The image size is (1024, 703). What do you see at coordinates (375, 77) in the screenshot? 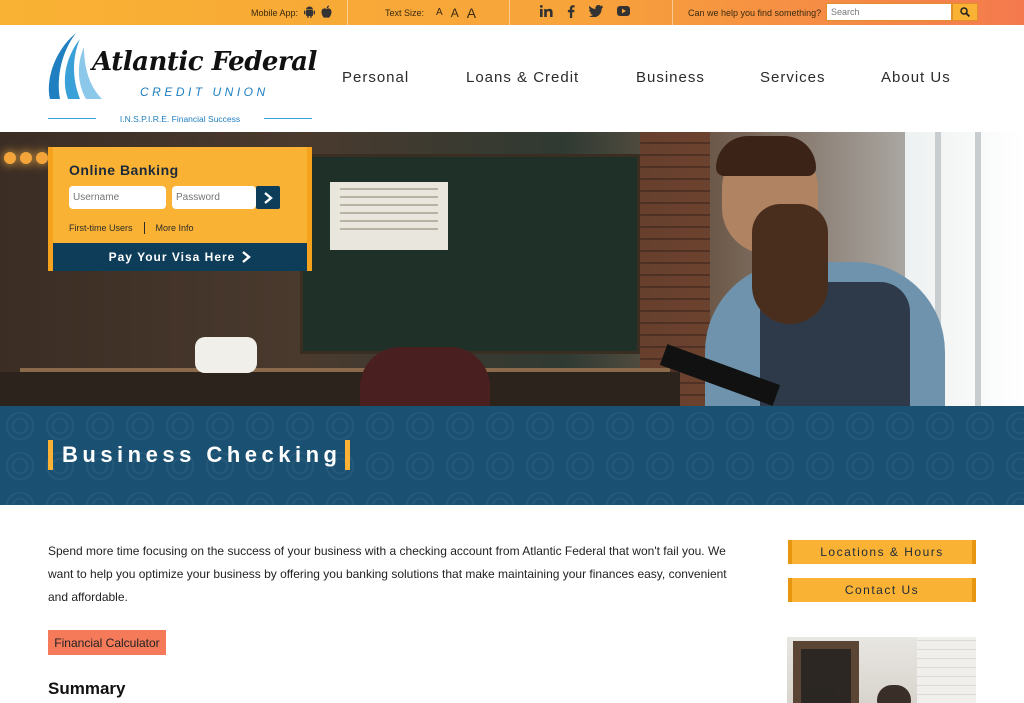
I see `nav-personal: Personal` at bounding box center [375, 77].